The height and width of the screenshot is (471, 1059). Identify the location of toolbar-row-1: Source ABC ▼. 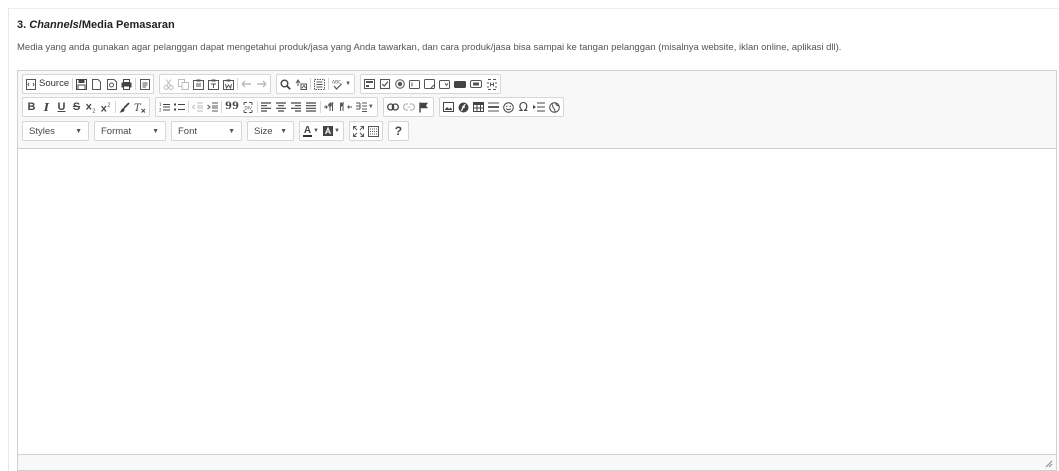
(264, 84).